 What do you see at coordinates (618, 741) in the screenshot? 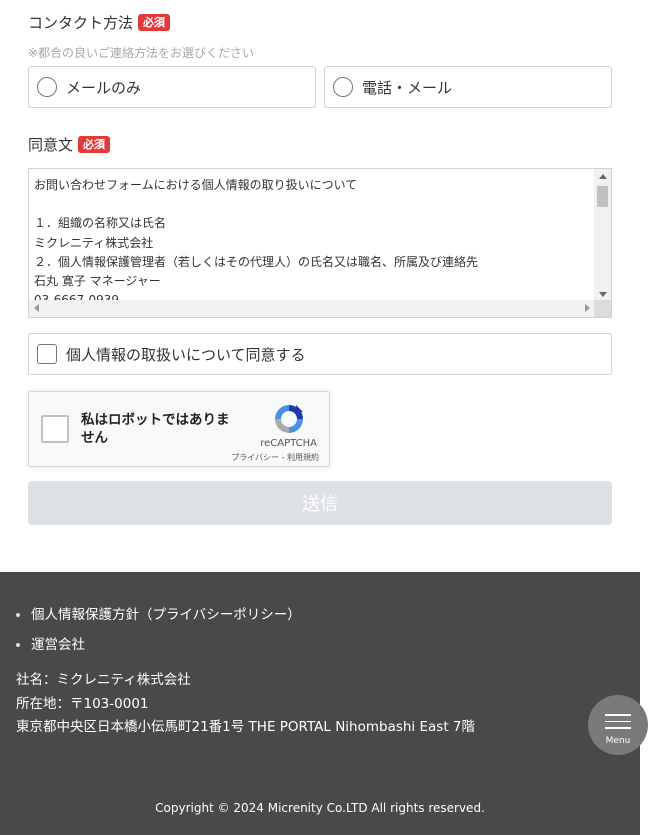
I see `menu-label: Menu` at bounding box center [618, 741].